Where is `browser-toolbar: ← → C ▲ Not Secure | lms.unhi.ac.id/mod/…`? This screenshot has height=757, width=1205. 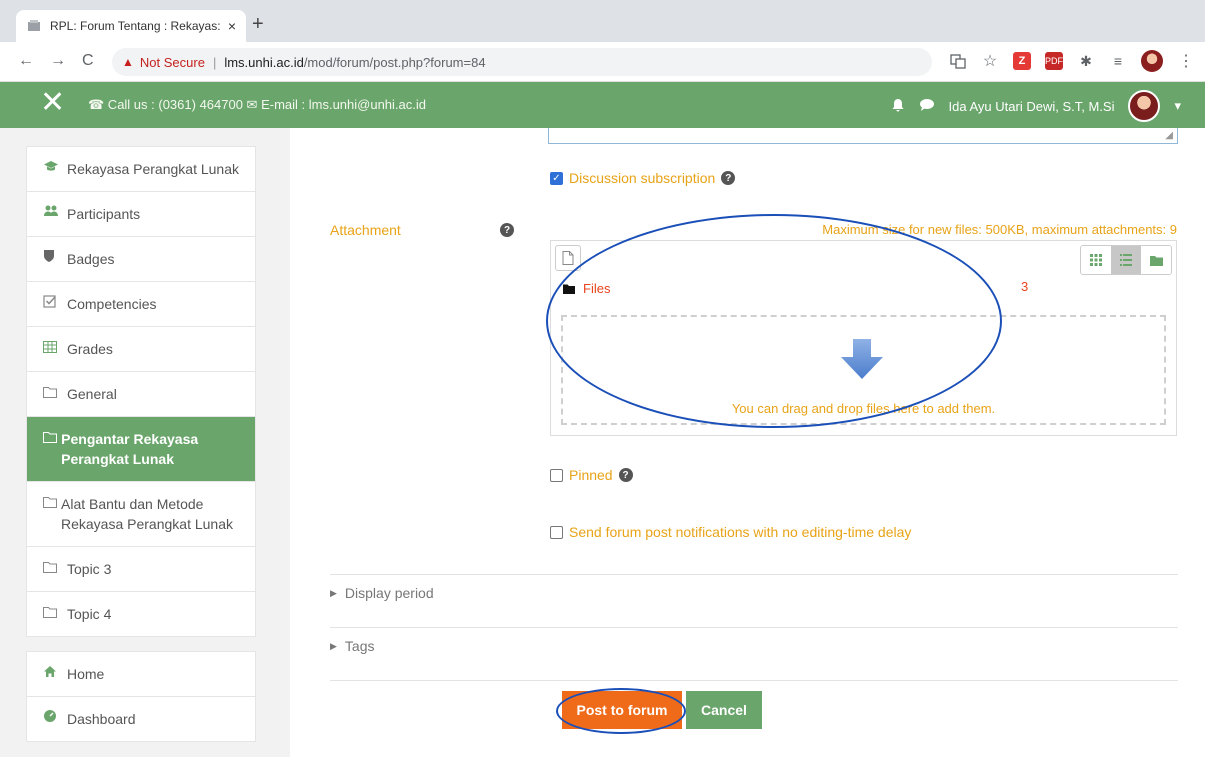
browser-toolbar: ← → C ▲ Not Secure | lms.unhi.ac.id/mod/… is located at coordinates (602, 62).